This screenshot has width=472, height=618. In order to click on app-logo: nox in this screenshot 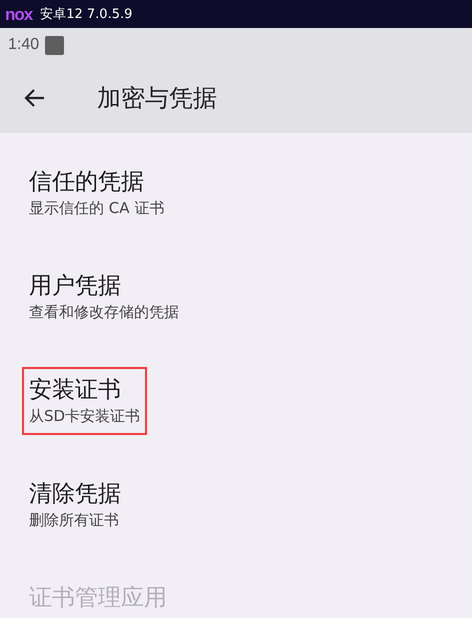, I will do `click(18, 14)`.